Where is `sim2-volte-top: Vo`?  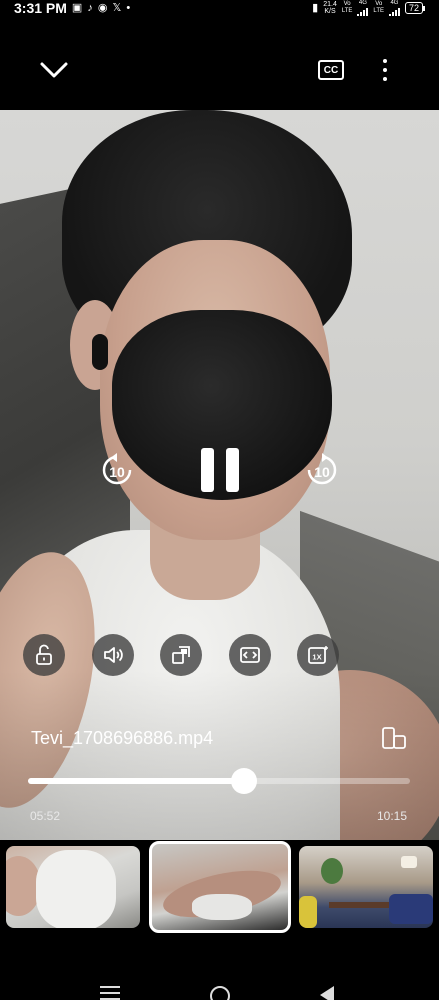
sim2-volte-top: Vo is located at coordinates (379, 4).